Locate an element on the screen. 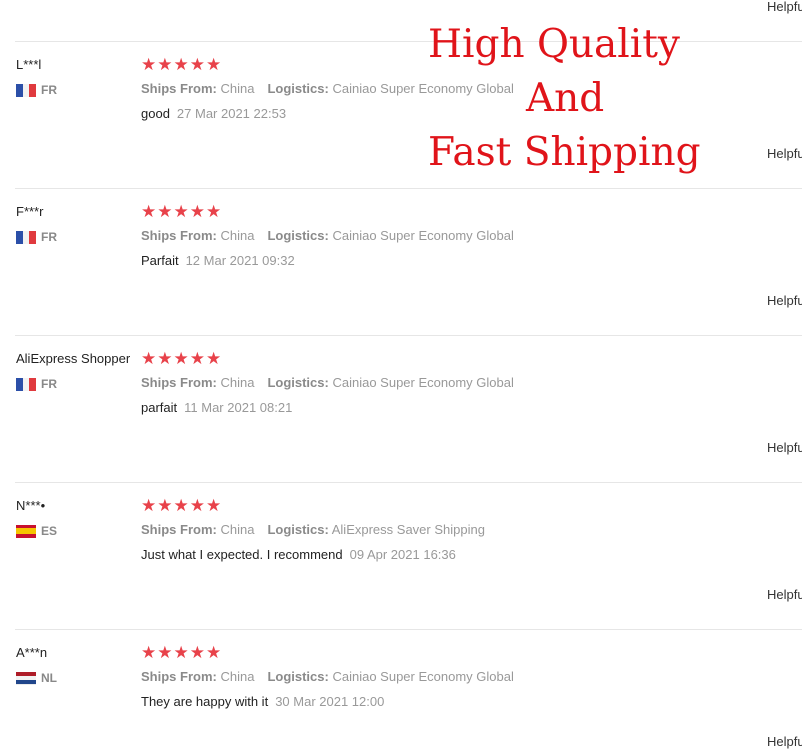 The height and width of the screenshot is (749, 802). review-date: 12 Mar 2021 09:32 is located at coordinates (240, 260).